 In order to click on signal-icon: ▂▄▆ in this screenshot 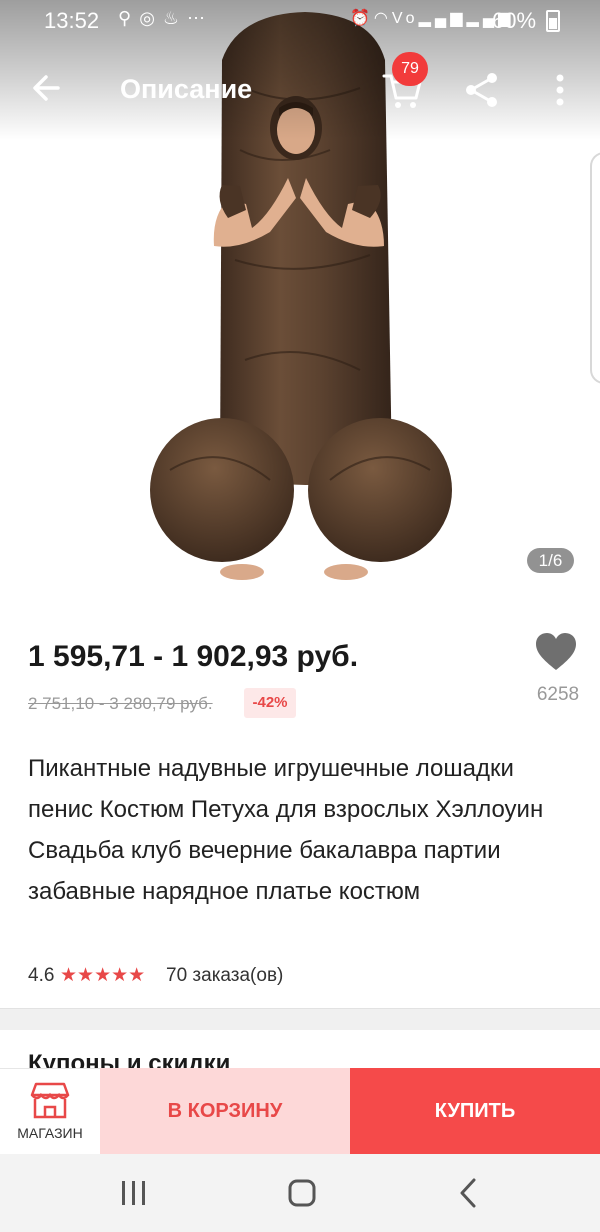, I will do `click(442, 18)`.